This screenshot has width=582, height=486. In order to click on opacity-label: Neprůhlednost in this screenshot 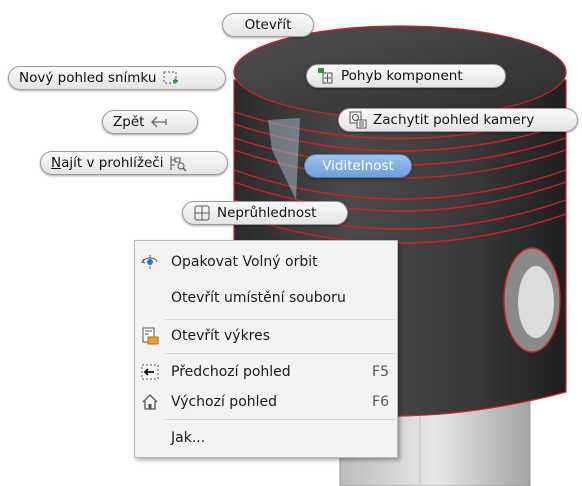, I will do `click(267, 213)`.